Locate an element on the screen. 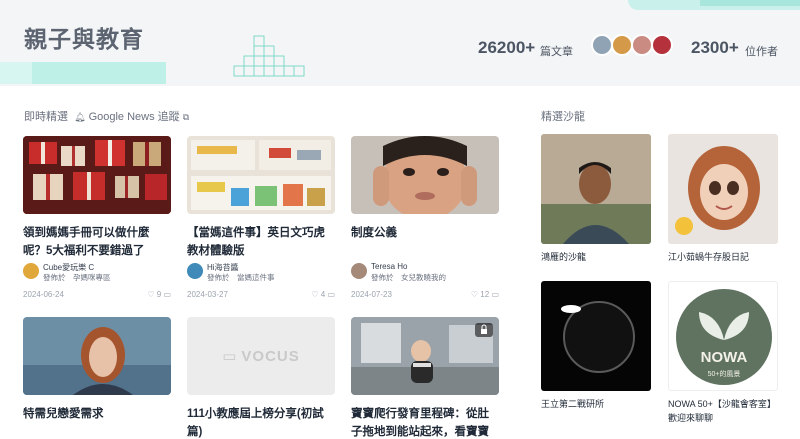 The height and width of the screenshot is (439, 800). girl-portrait-image is located at coordinates (97, 356).